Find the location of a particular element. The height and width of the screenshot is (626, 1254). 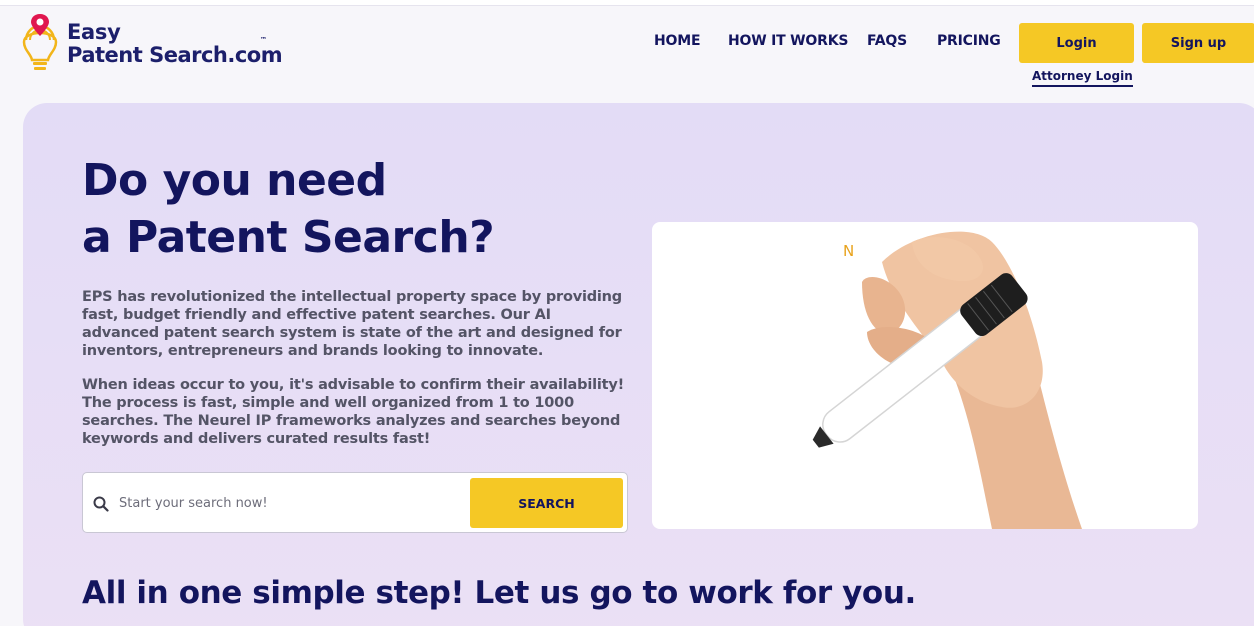

nav-pricing: PRICING is located at coordinates (969, 41).